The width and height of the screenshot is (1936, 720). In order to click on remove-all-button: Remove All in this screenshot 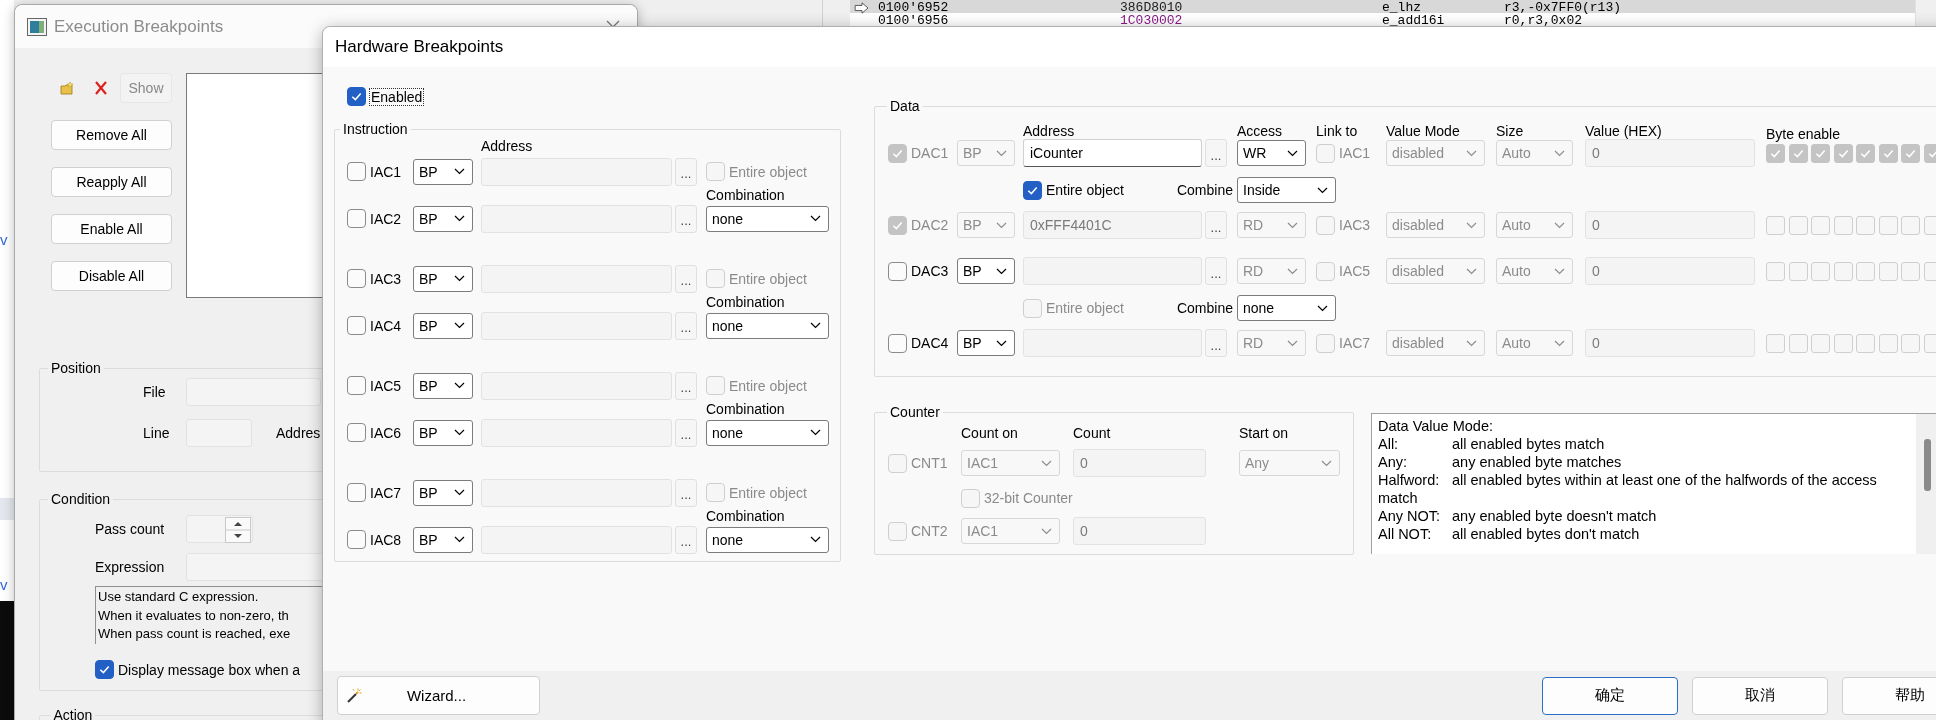, I will do `click(111, 135)`.